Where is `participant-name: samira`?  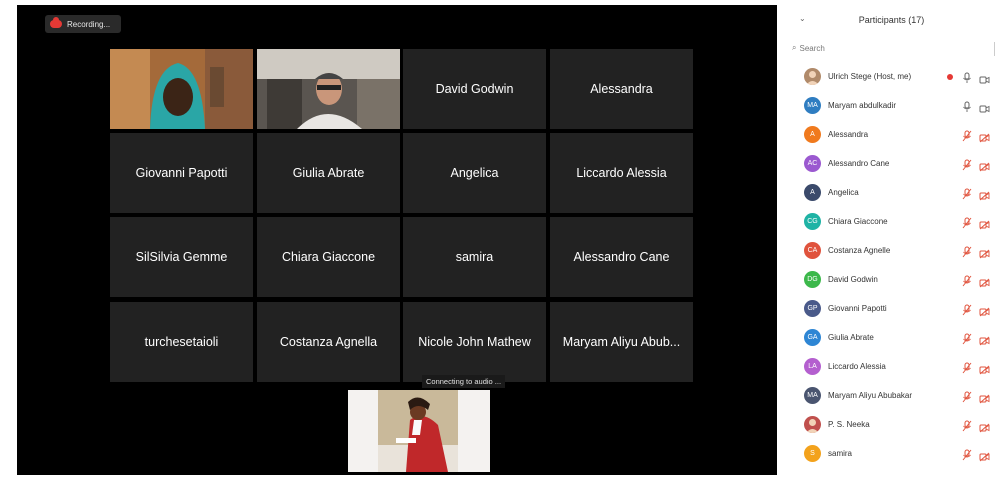 participant-name: samira is located at coordinates (840, 453).